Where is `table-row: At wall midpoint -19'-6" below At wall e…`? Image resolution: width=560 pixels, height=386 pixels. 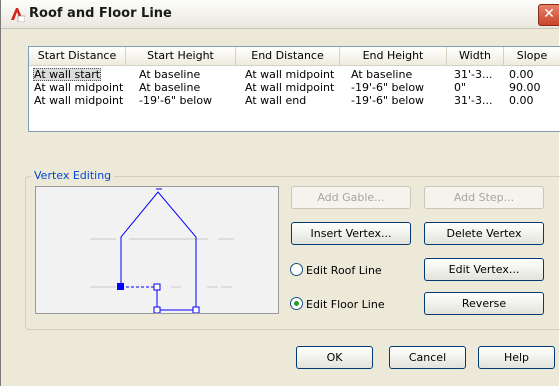 table-row: At wall midpoint -19'-6" below At wall e… is located at coordinates (294, 100).